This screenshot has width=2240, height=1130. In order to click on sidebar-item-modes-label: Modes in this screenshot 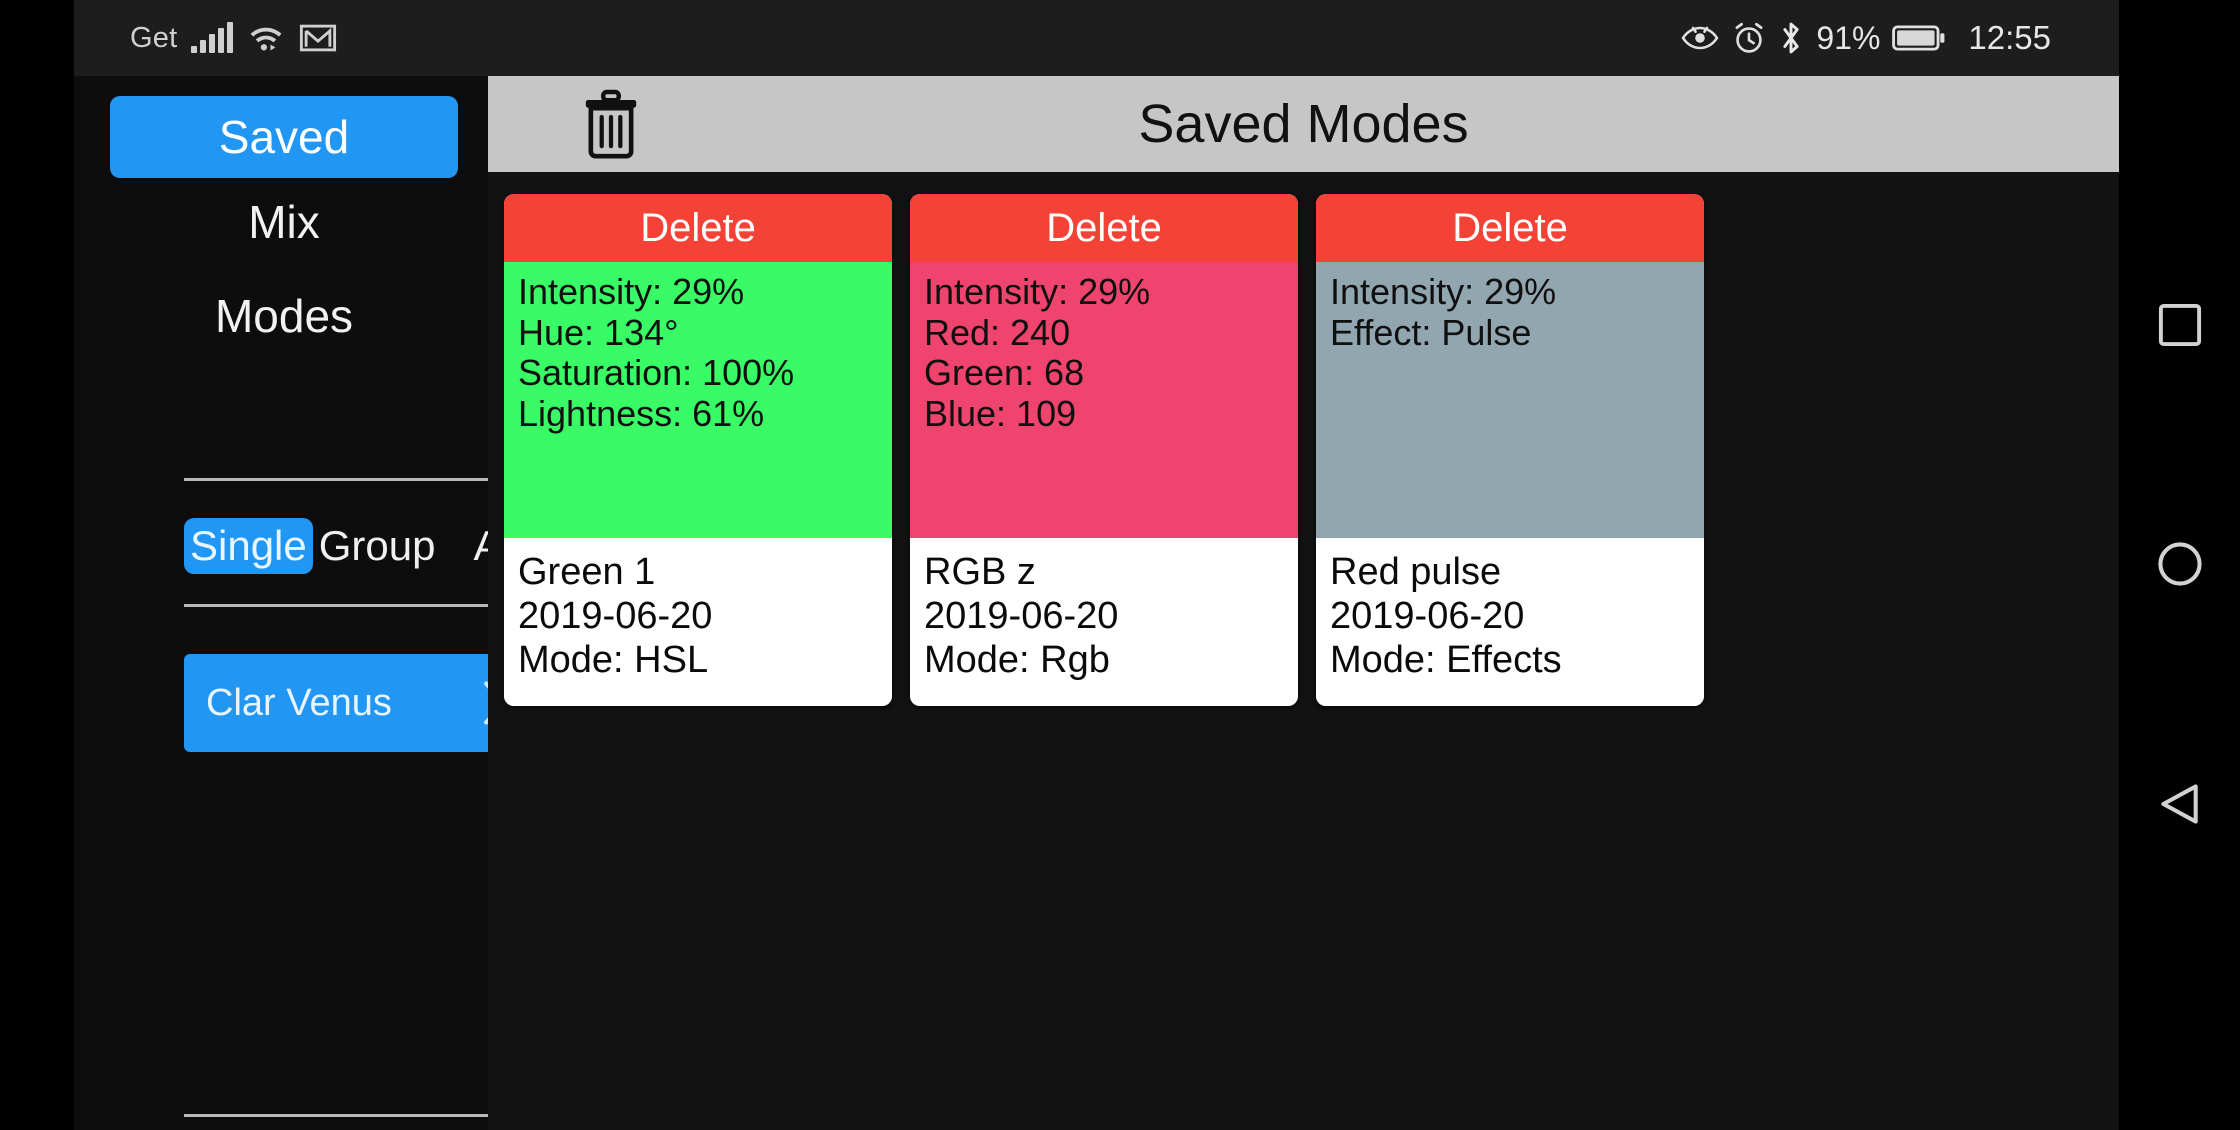, I will do `click(284, 316)`.